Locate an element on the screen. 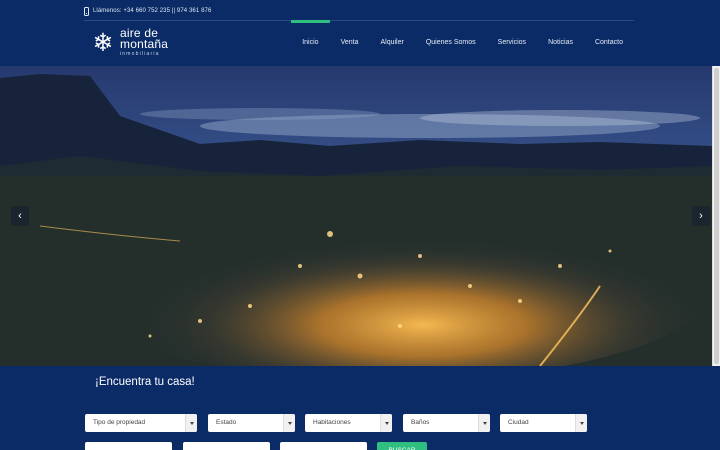  city-label: Ciudad is located at coordinates (518, 422).